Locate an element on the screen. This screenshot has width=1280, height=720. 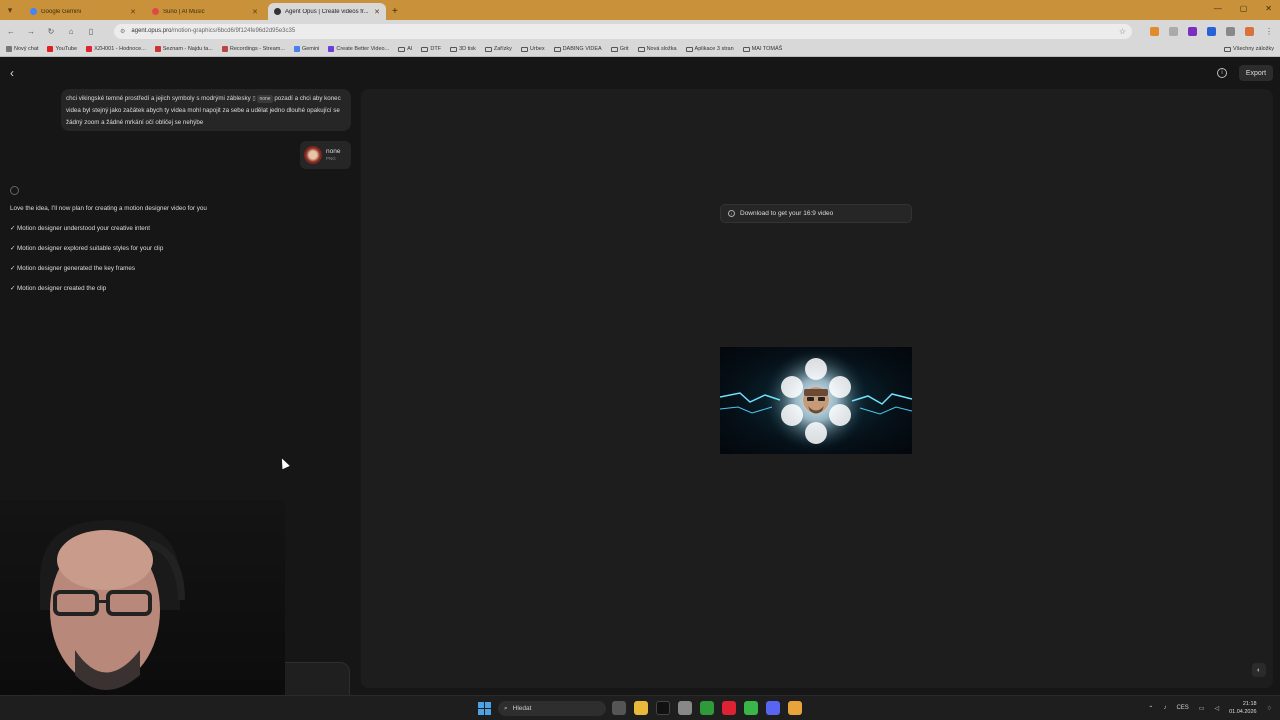
window-controls: — ▢ ✕ is located at coordinates (1243, 8).